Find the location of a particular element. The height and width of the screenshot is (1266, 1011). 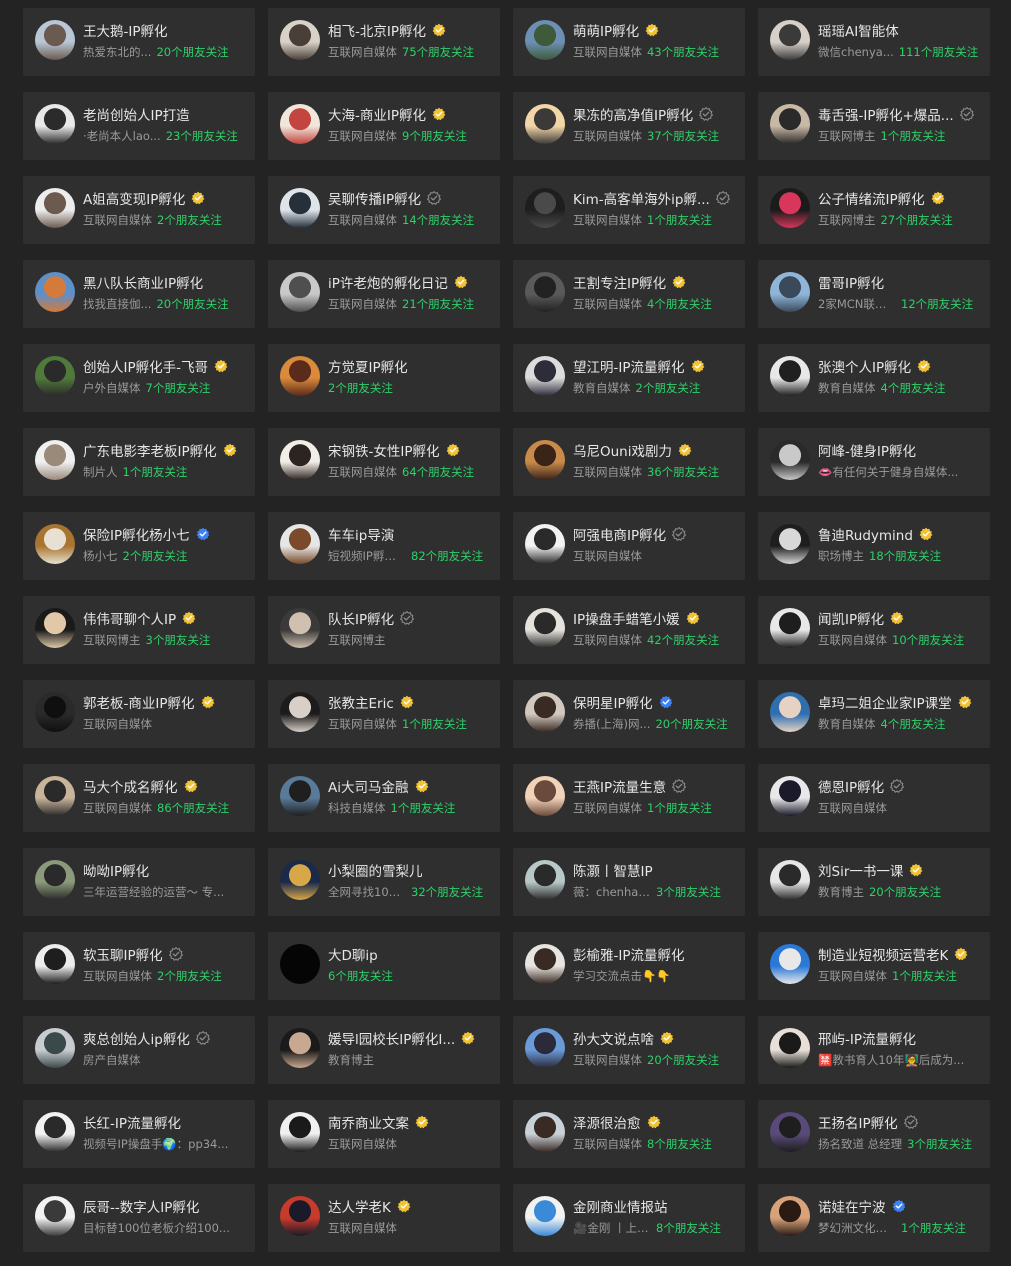

account-card: 创始人IP孵化手-飞哥 户外自媒体 7个朋友关注 is located at coordinates (139, 378).